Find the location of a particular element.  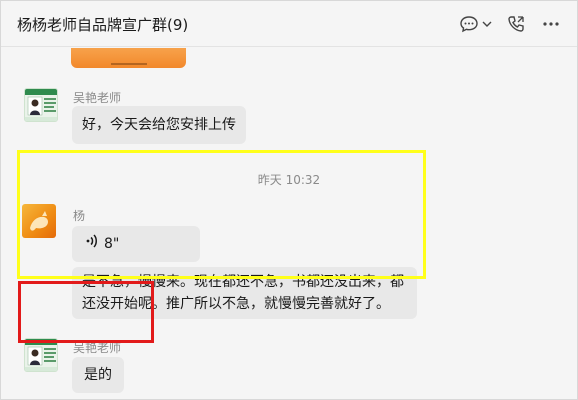

sender-name: 杨 is located at coordinates (79, 216).